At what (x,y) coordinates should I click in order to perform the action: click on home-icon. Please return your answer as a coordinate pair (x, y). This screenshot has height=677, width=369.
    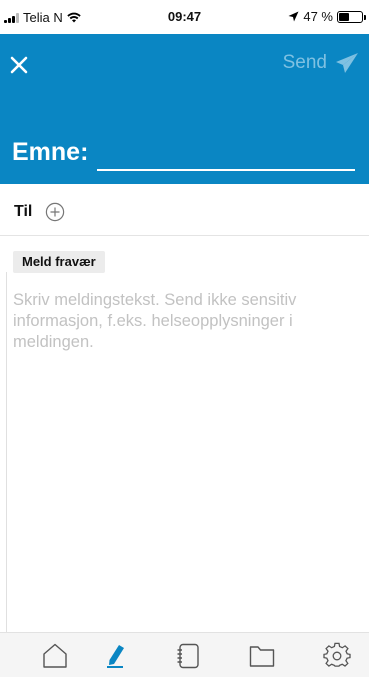
    Looking at the image, I should click on (55, 655).